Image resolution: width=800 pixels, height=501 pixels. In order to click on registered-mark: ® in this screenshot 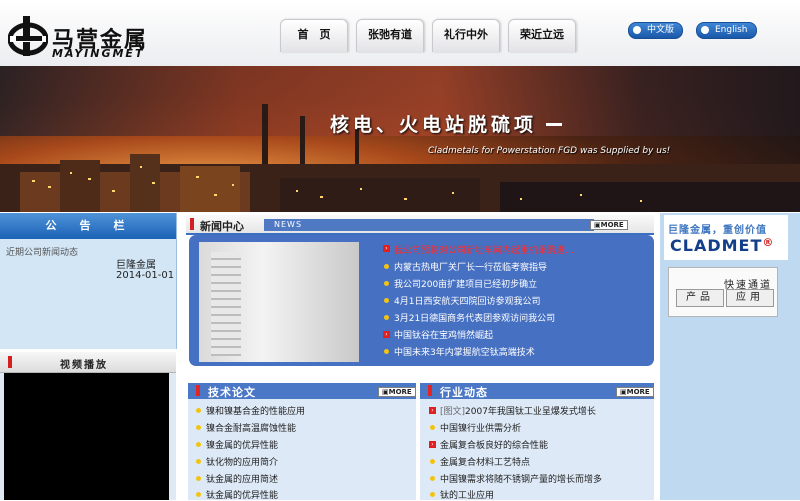, I will do `click(768, 242)`.